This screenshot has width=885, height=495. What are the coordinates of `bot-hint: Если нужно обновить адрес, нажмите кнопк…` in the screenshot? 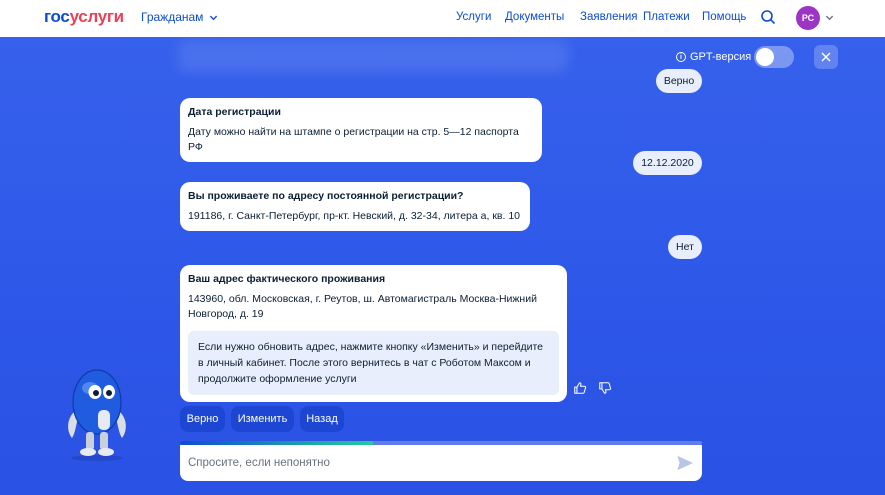 It's located at (373, 363).